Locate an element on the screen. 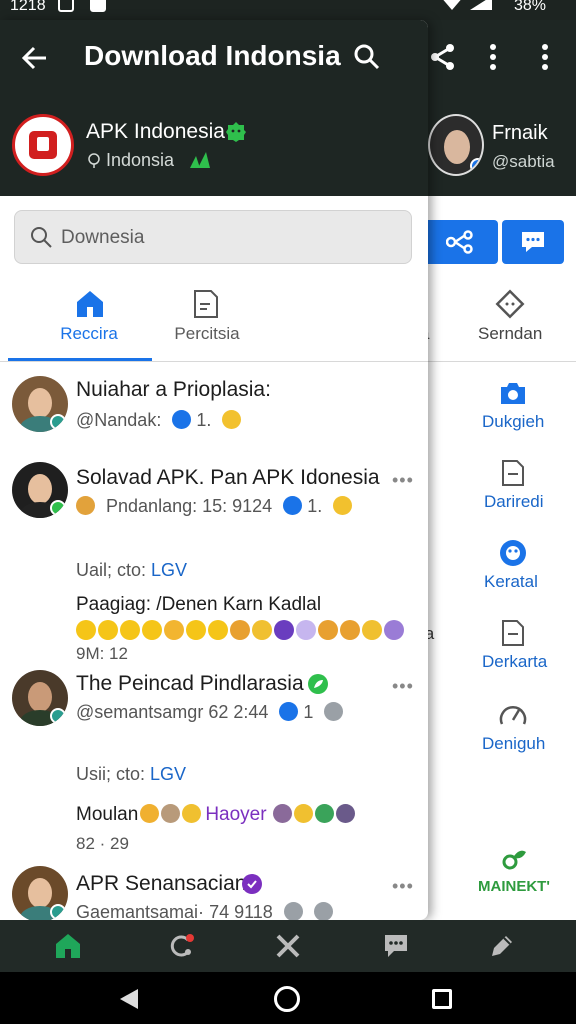 Image resolution: width=576 pixels, height=1024 pixels. gauge-icon is located at coordinates (513, 715).